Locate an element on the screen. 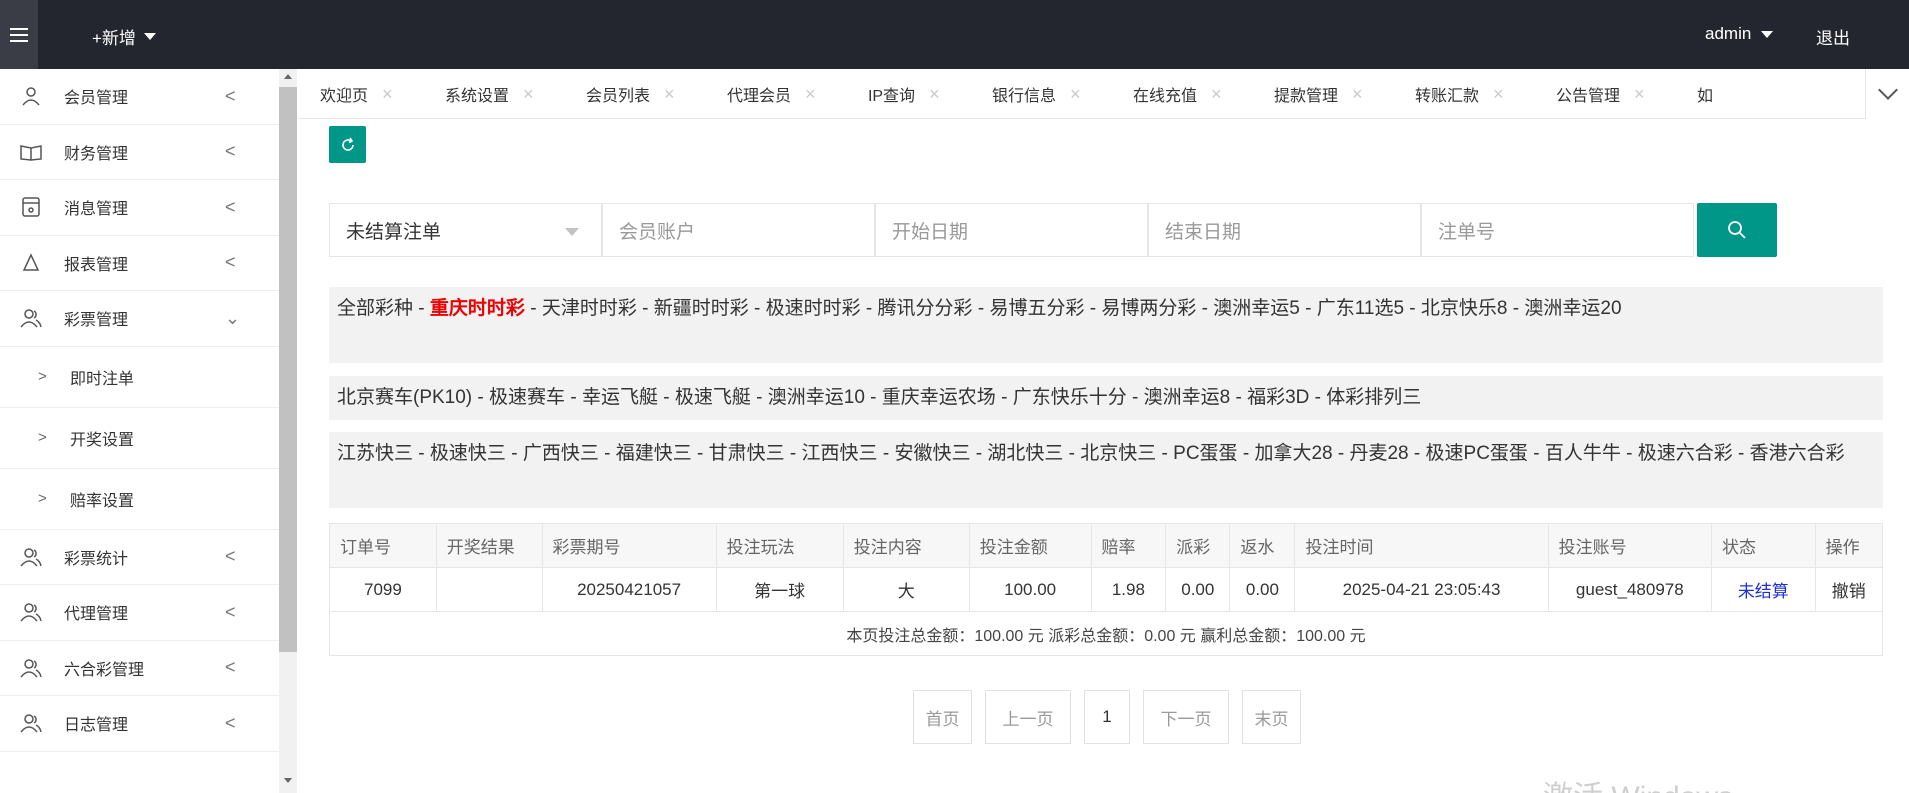 This screenshot has width=1909, height=793. tab-partial: 如 is located at coordinates (1705, 93).